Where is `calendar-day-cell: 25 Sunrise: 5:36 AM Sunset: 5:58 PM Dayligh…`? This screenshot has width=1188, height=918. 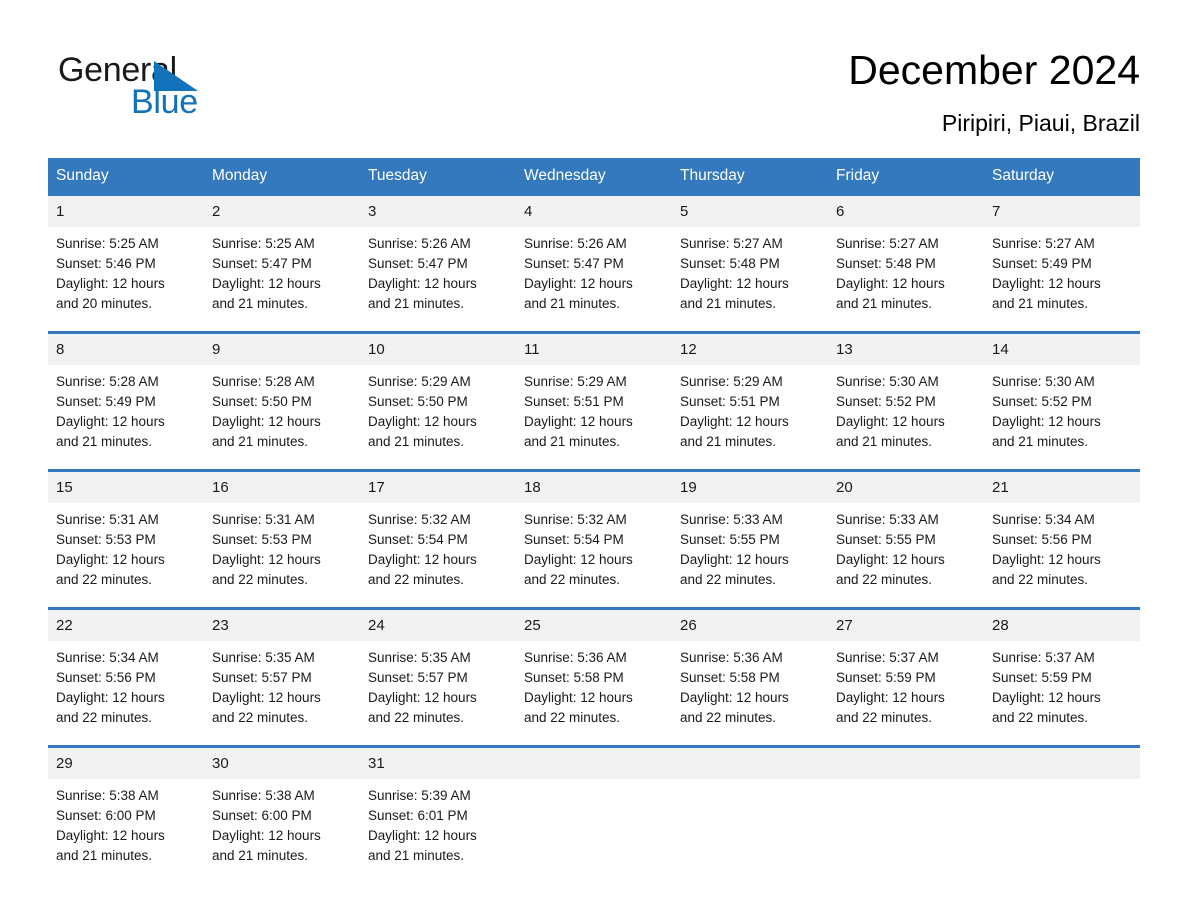
calendar-day-cell: 25 Sunrise: 5:36 AM Sunset: 5:58 PM Dayligh… is located at coordinates (594, 670).